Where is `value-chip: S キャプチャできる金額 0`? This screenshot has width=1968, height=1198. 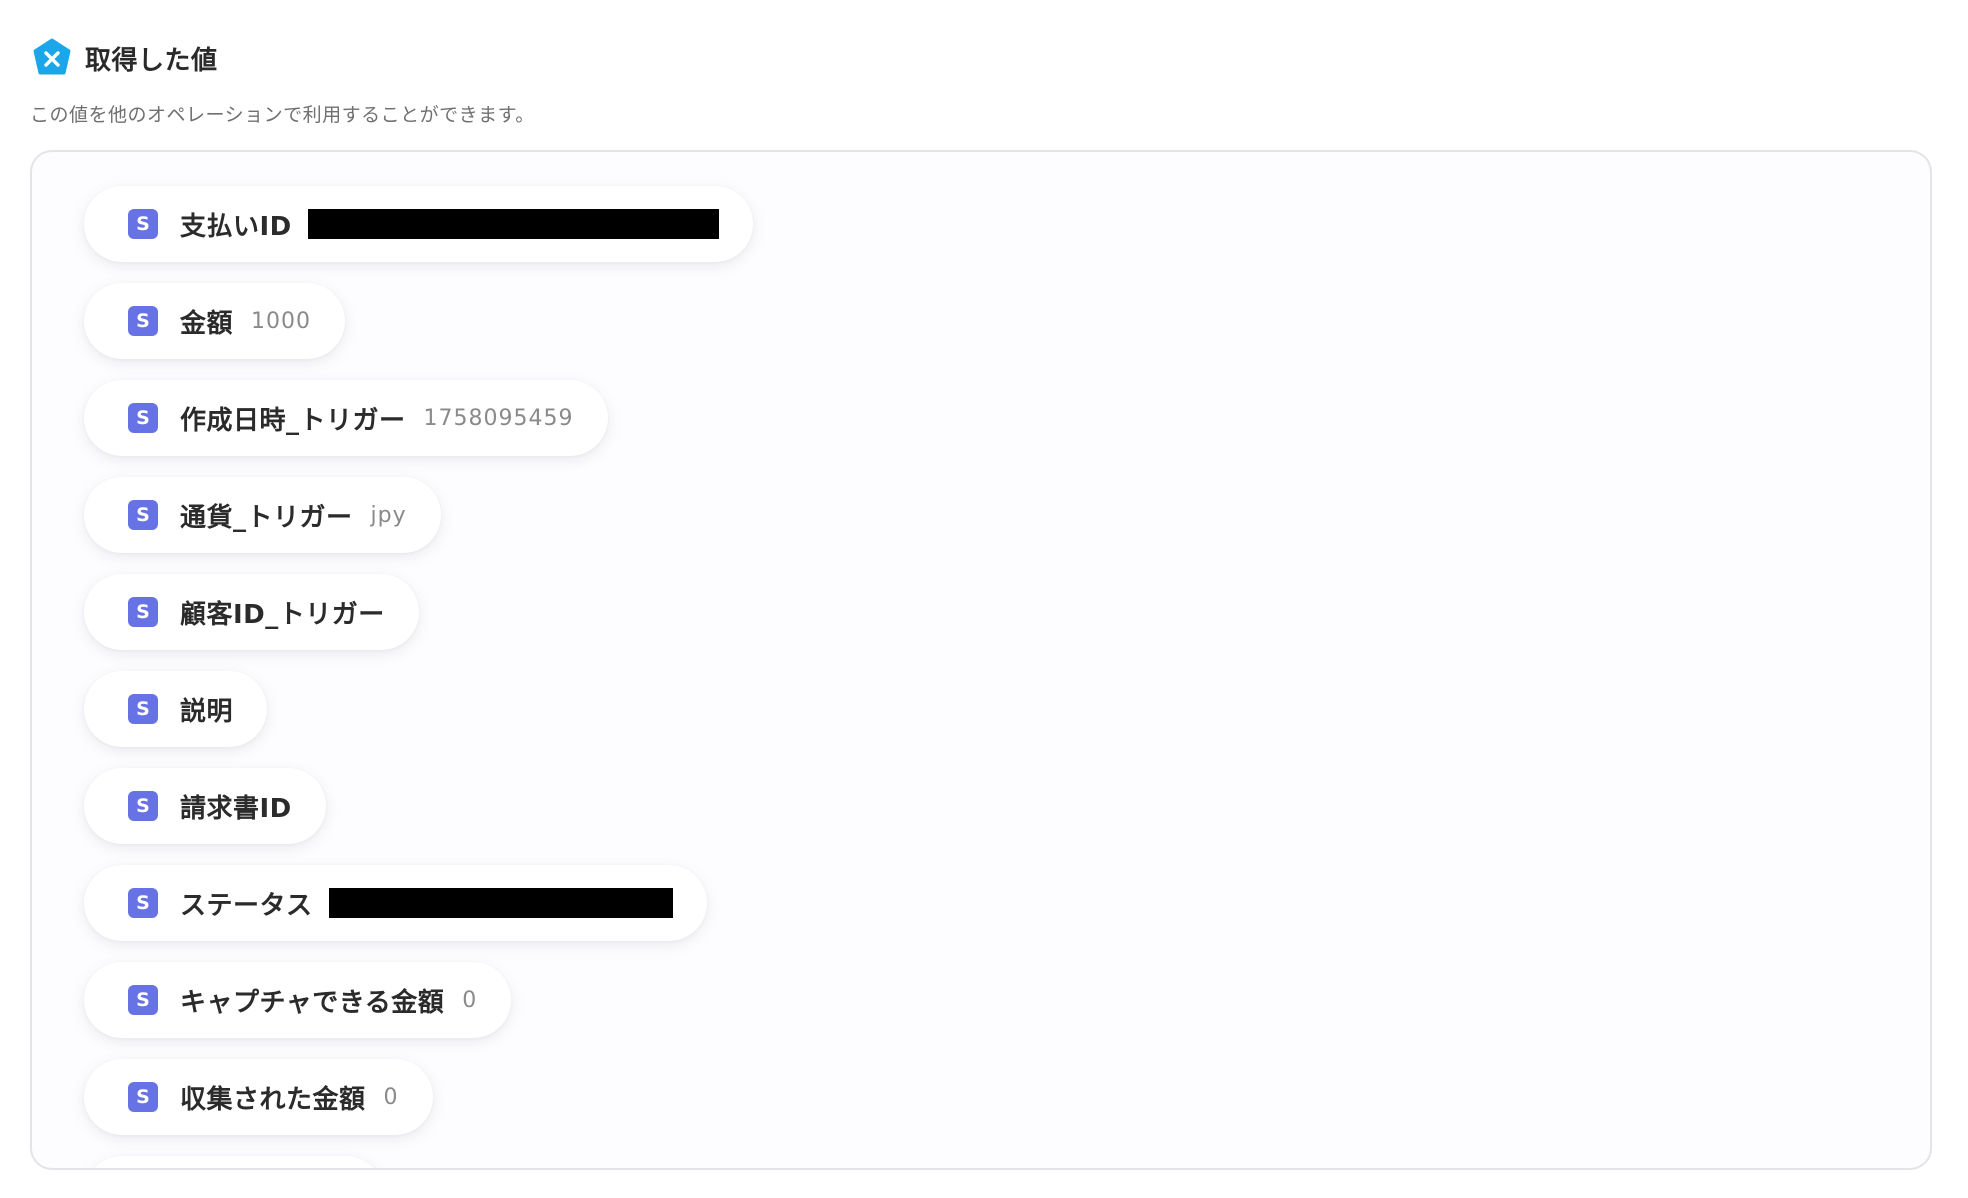 value-chip: S キャプチャできる金額 0 is located at coordinates (298, 1000).